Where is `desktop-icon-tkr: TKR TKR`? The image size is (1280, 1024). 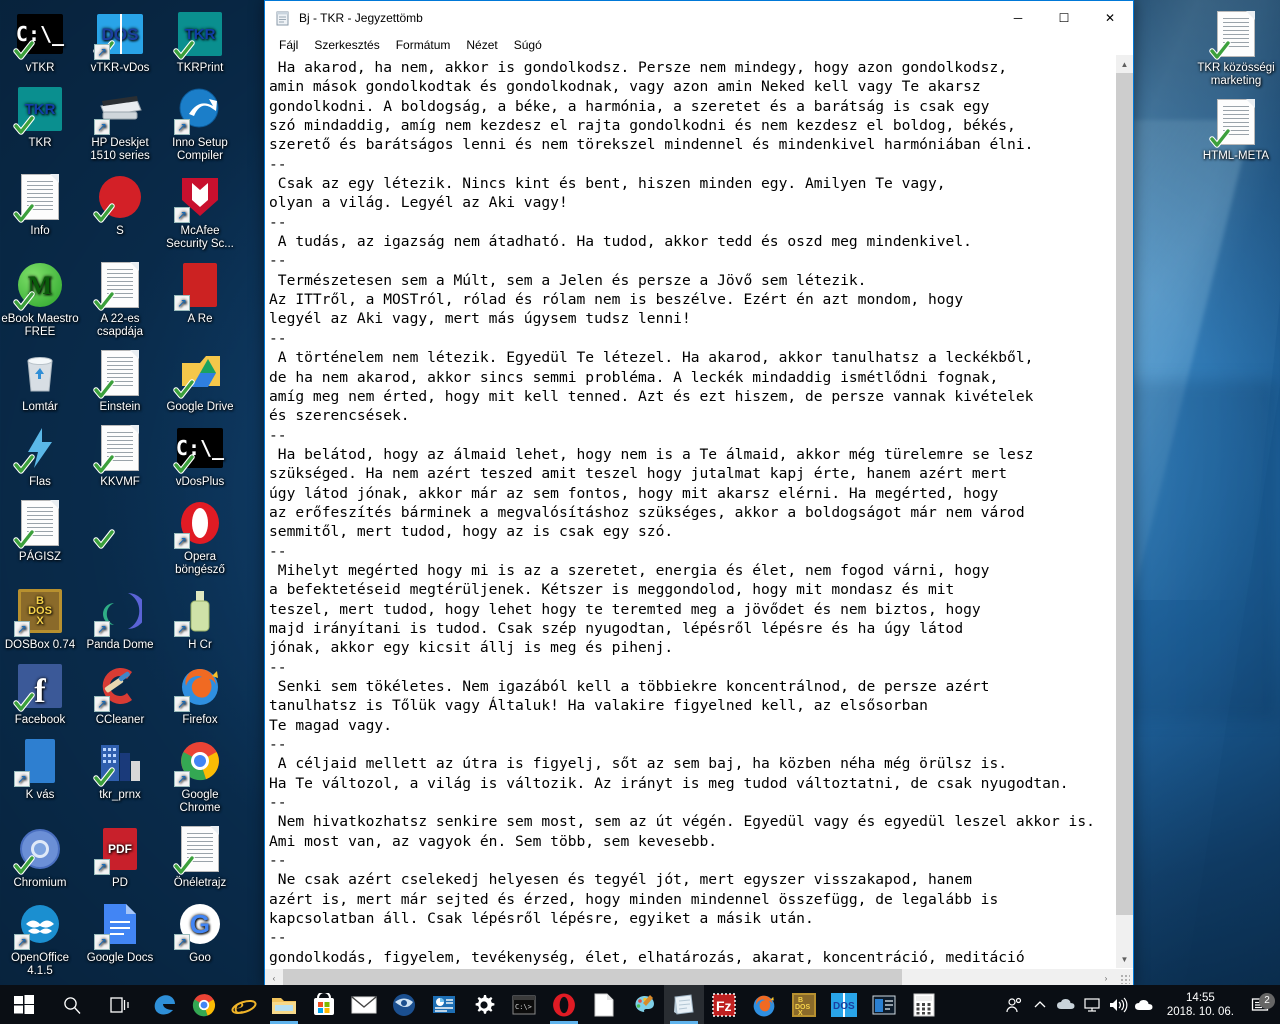
desktop-icon-tkr: TKR TKR is located at coordinates (40, 119).